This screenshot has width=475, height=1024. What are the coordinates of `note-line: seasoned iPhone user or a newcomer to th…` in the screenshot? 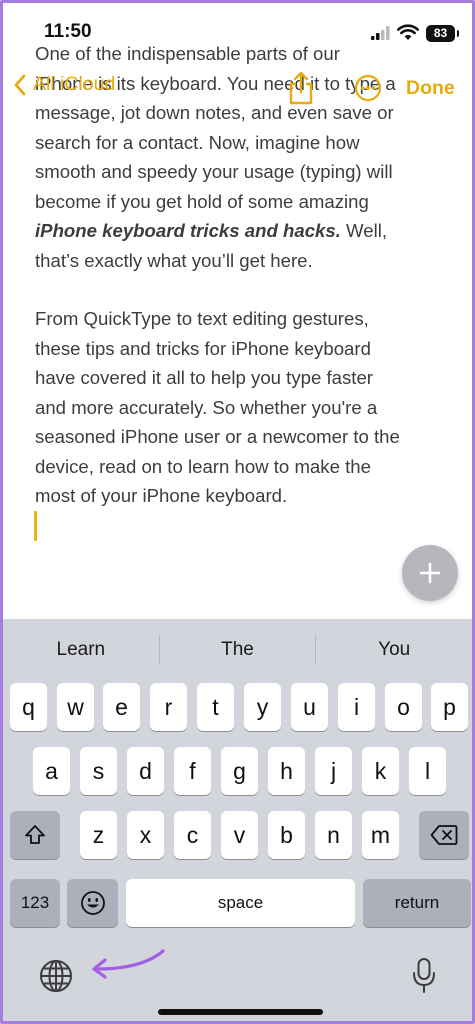 It's located at (217, 436).